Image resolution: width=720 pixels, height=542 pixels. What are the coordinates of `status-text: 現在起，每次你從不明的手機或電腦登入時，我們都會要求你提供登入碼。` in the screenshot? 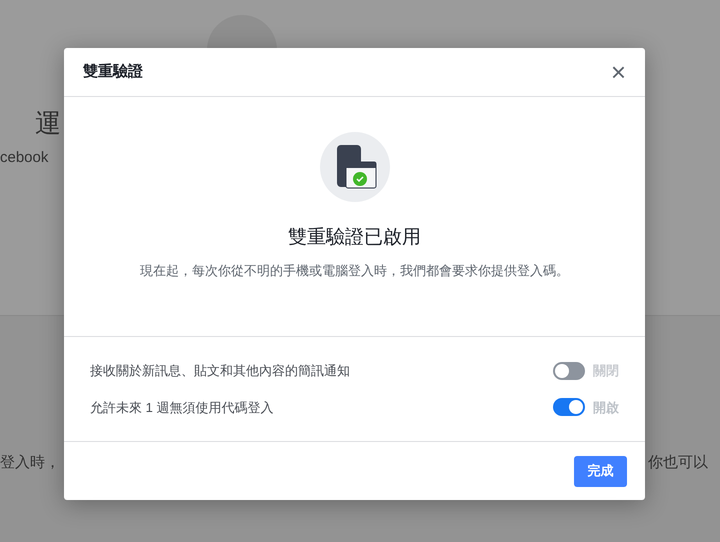 It's located at (354, 271).